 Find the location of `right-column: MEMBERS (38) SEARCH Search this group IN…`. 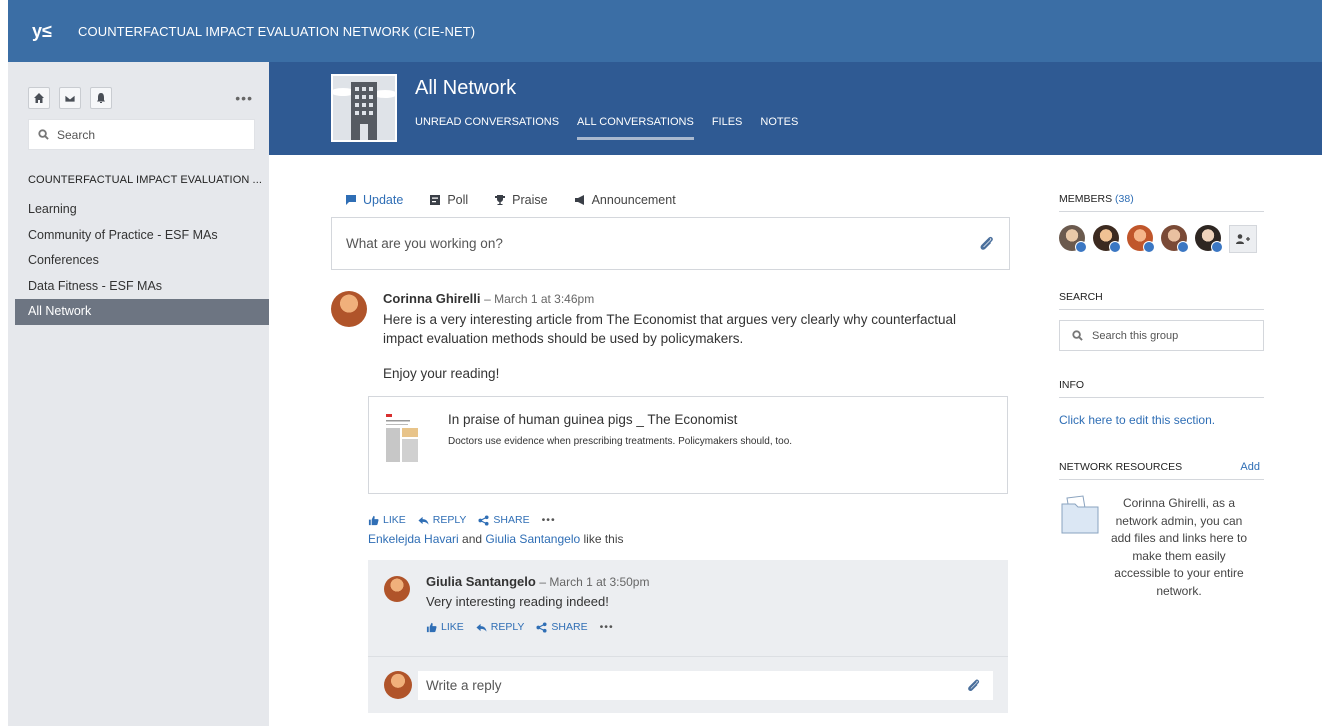

right-column: MEMBERS (38) SEARCH Search this group IN… is located at coordinates (1161, 382).